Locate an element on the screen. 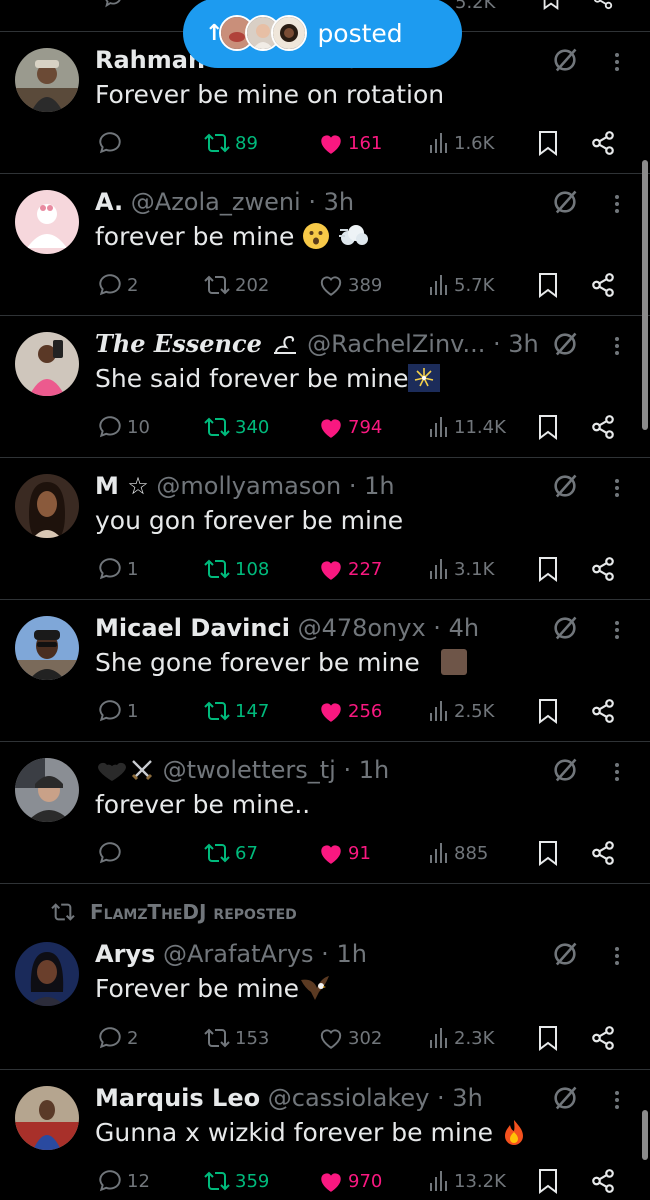  like-button: 91 is located at coordinates (344, 853).